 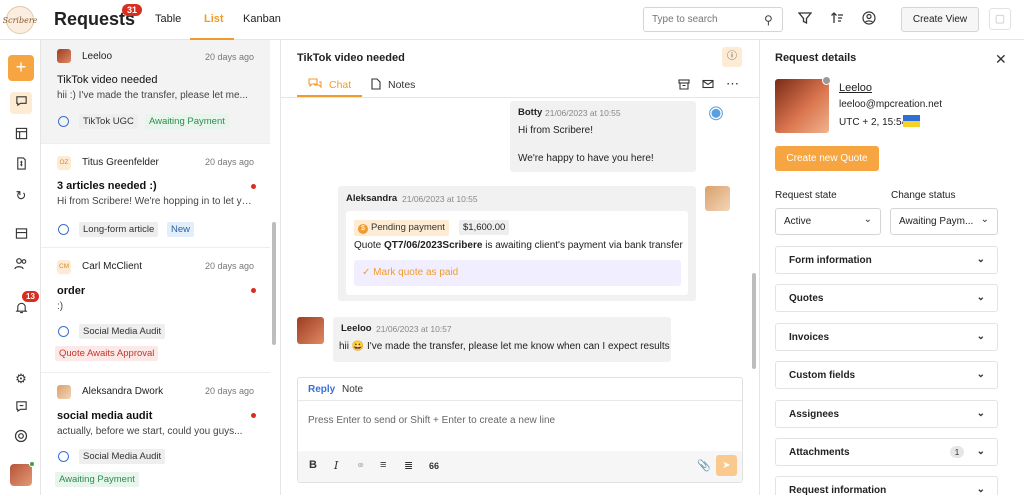 What do you see at coordinates (408, 465) in the screenshot?
I see `numbered-list-icon: ≣` at bounding box center [408, 465].